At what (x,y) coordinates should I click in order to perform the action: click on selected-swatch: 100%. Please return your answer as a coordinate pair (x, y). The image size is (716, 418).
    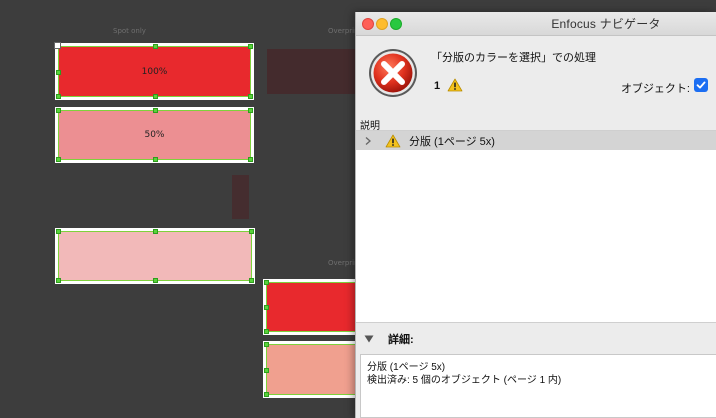
    Looking at the image, I should click on (154, 71).